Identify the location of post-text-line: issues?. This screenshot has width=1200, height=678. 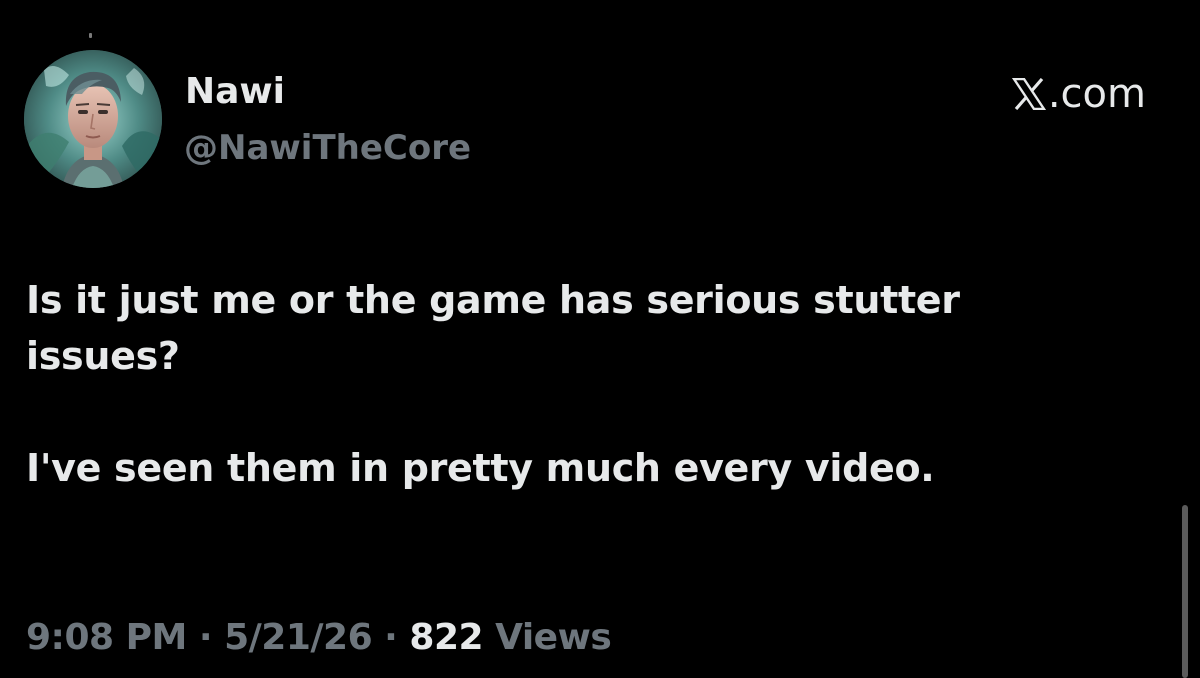
(103, 356).